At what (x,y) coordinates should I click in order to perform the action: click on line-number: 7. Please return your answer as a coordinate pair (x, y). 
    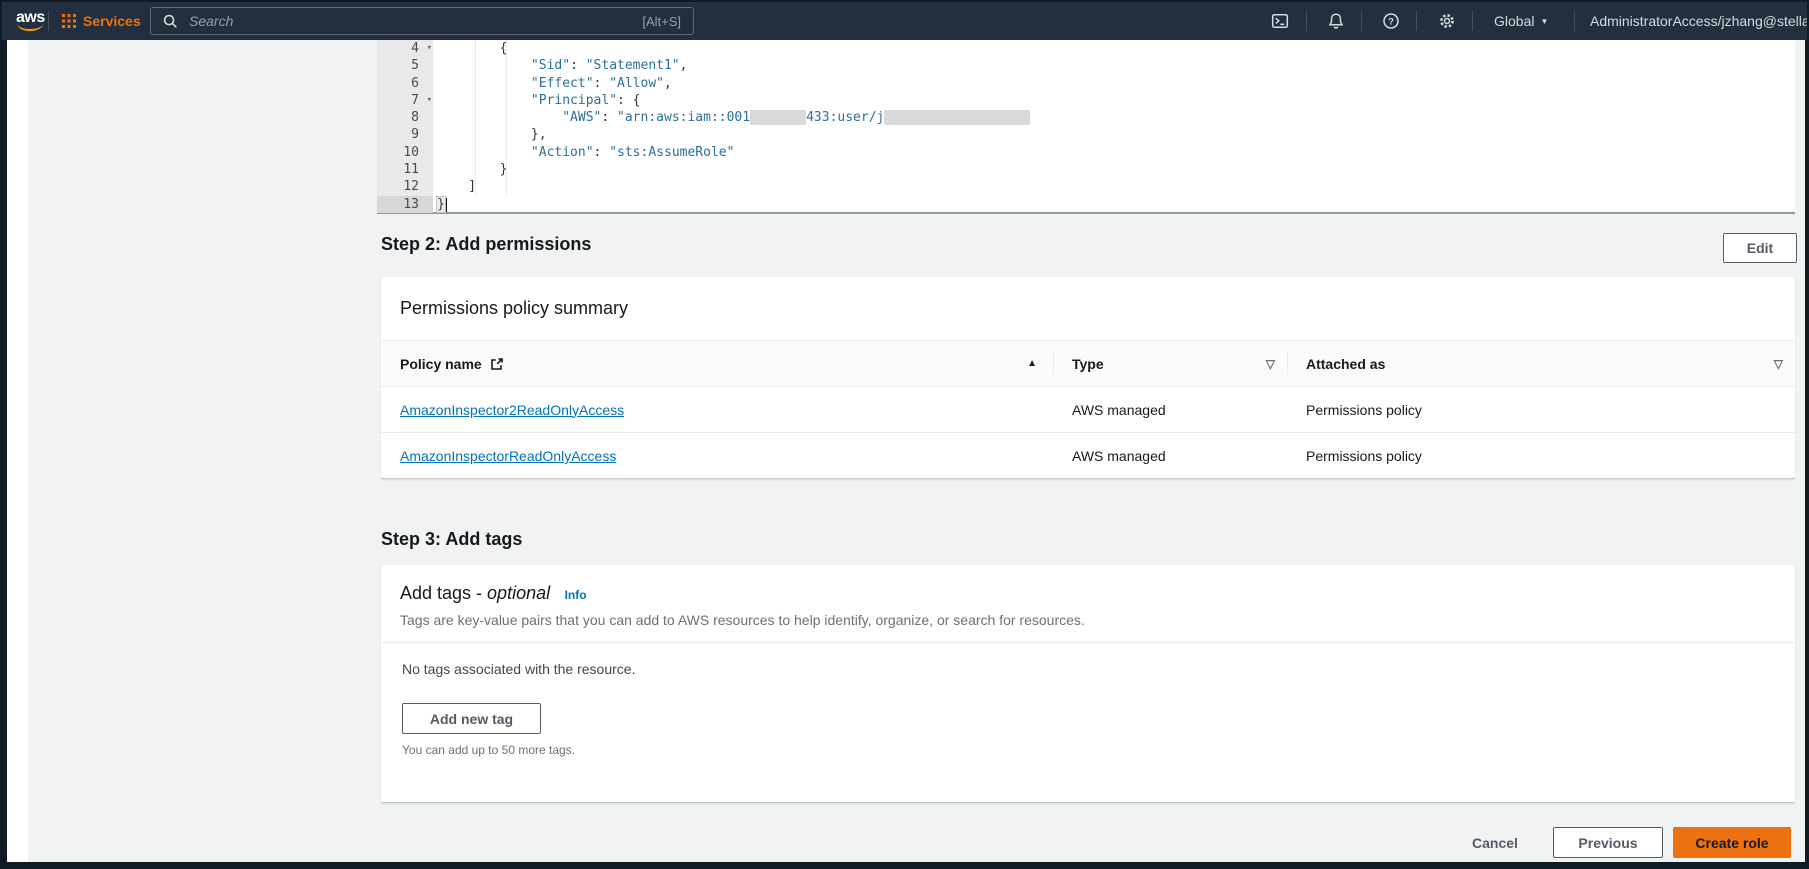
    Looking at the image, I should click on (415, 100).